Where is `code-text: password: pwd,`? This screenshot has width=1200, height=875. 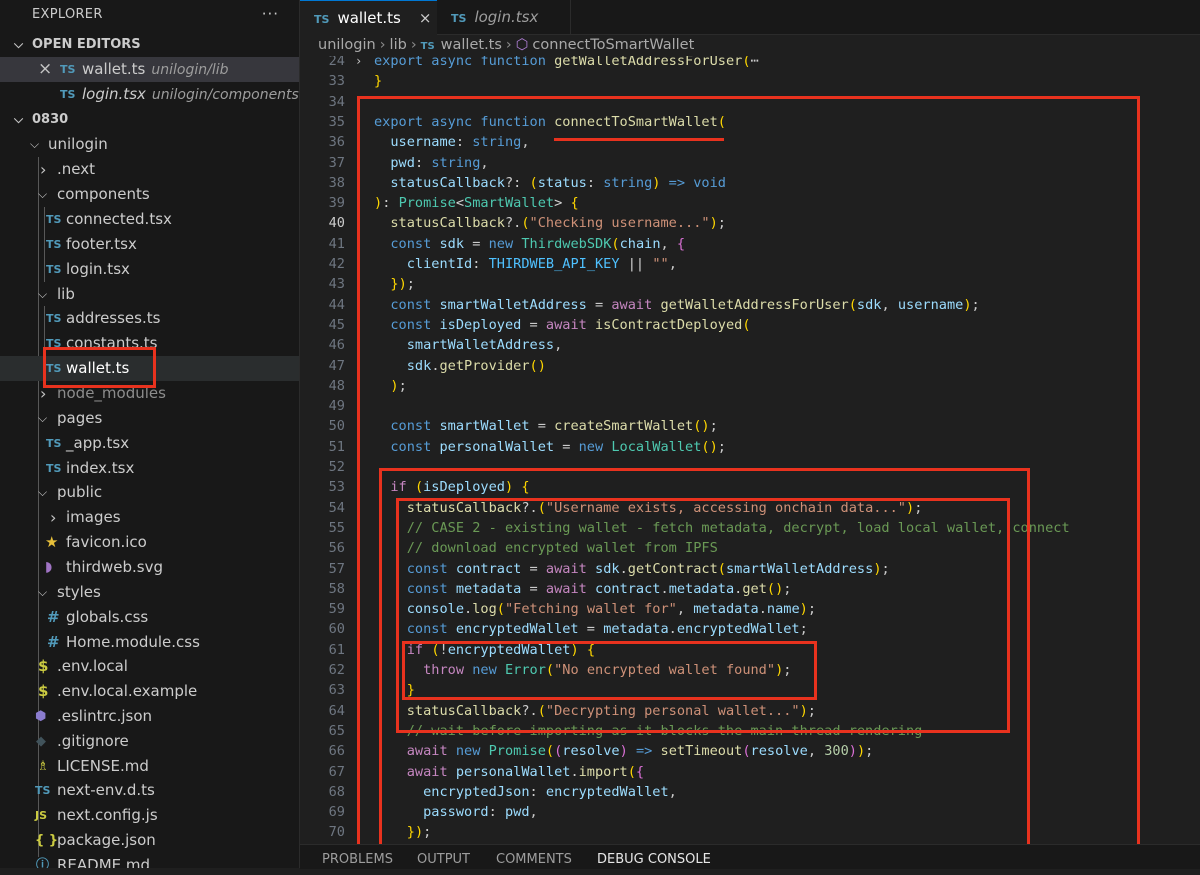 code-text: password: pwd, is located at coordinates (480, 812).